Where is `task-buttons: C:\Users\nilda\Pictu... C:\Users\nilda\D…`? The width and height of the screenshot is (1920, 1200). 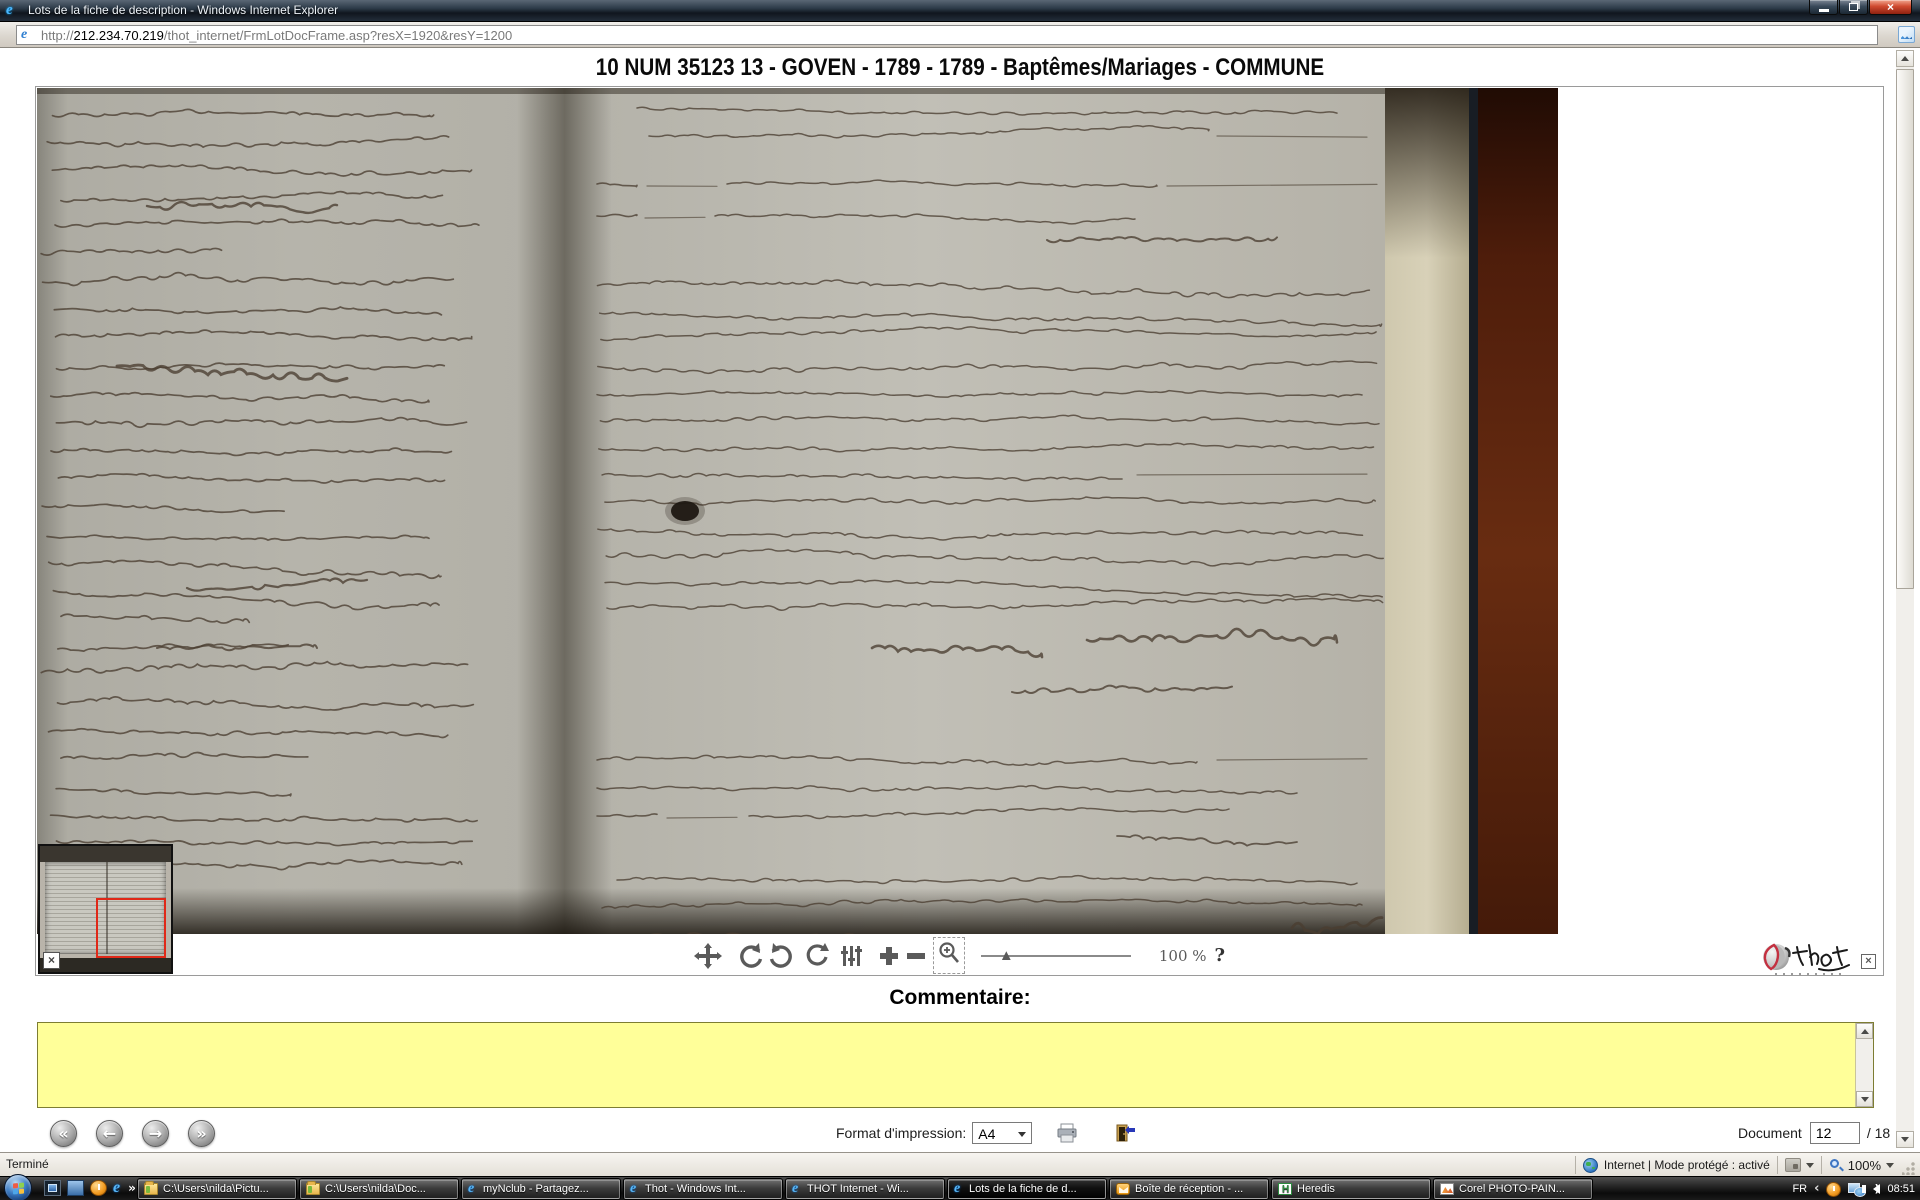 task-buttons: C:\Users\nilda\Pictu... C:\Users\nilda\D… is located at coordinates (865, 1189).